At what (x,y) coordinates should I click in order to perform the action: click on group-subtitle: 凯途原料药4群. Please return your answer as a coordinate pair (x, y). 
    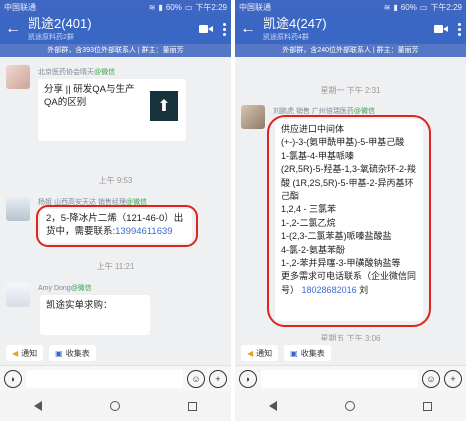
    Looking at the image, I should click on (286, 37).